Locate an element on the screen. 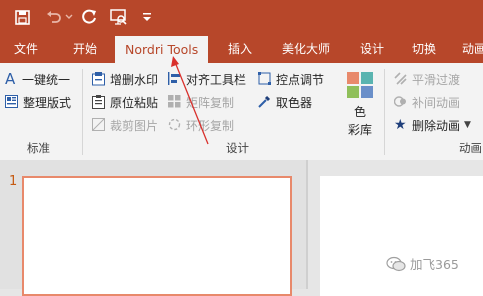 This screenshot has height=296, width=483. crop-image-button: 裁剪图片 is located at coordinates (125, 125).